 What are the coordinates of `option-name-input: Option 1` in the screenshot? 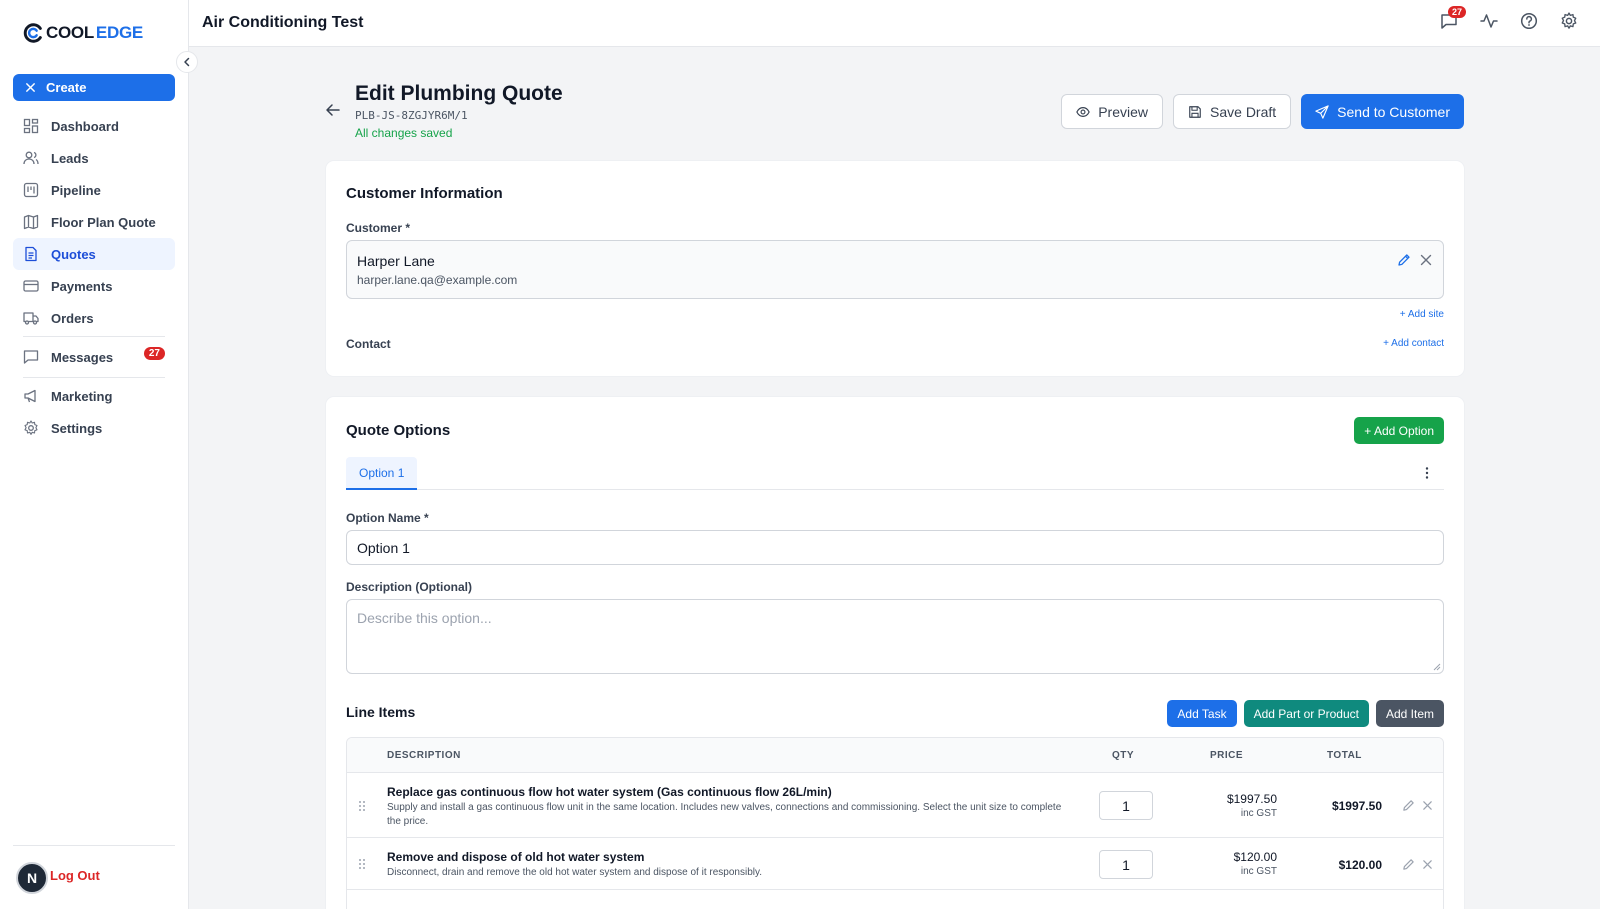 It's located at (895, 547).